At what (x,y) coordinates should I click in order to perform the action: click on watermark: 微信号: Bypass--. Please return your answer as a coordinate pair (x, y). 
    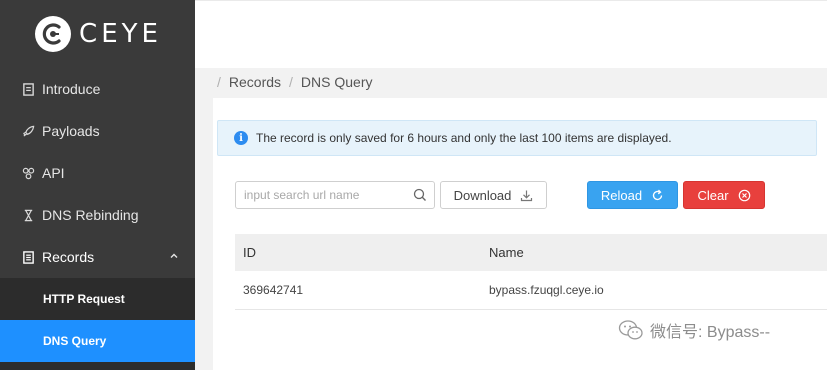
    Looking at the image, I should click on (694, 330).